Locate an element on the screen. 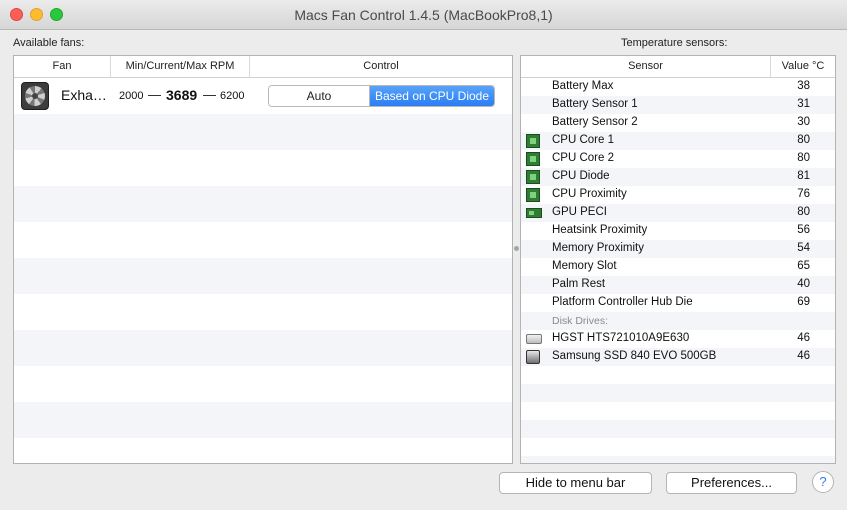 The width and height of the screenshot is (847, 510). sensor-name: Memory Proximity is located at coordinates (598, 248).